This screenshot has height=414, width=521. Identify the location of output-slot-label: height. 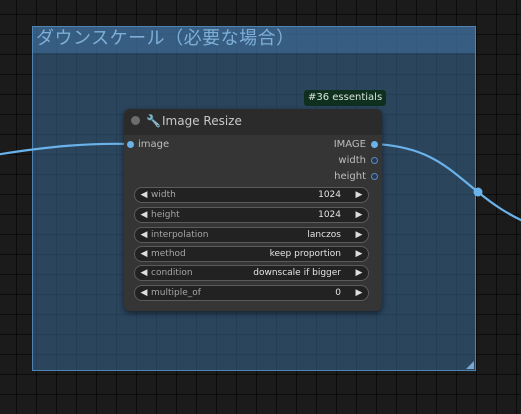
(350, 176).